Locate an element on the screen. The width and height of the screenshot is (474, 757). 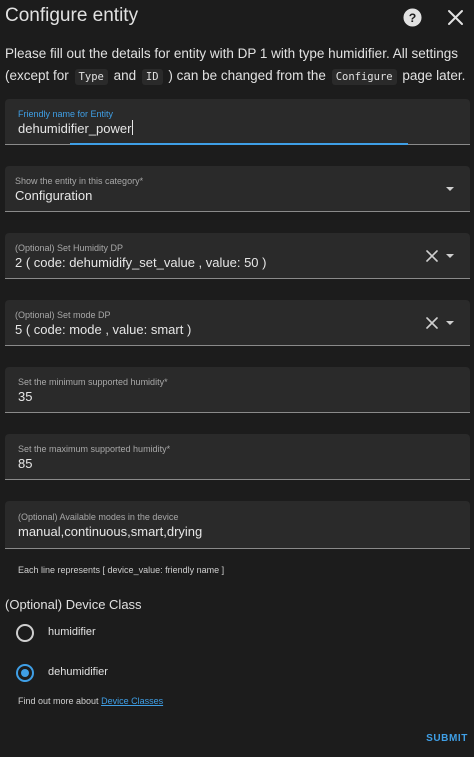
radio-option-dehumidifier: dehumidifier is located at coordinates (116, 674).